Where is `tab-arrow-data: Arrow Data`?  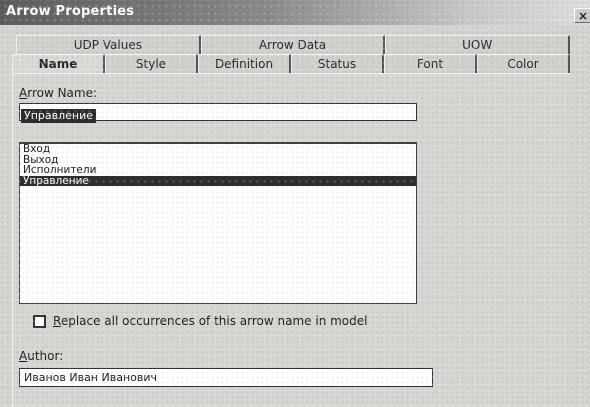 tab-arrow-data: Arrow Data is located at coordinates (293, 44).